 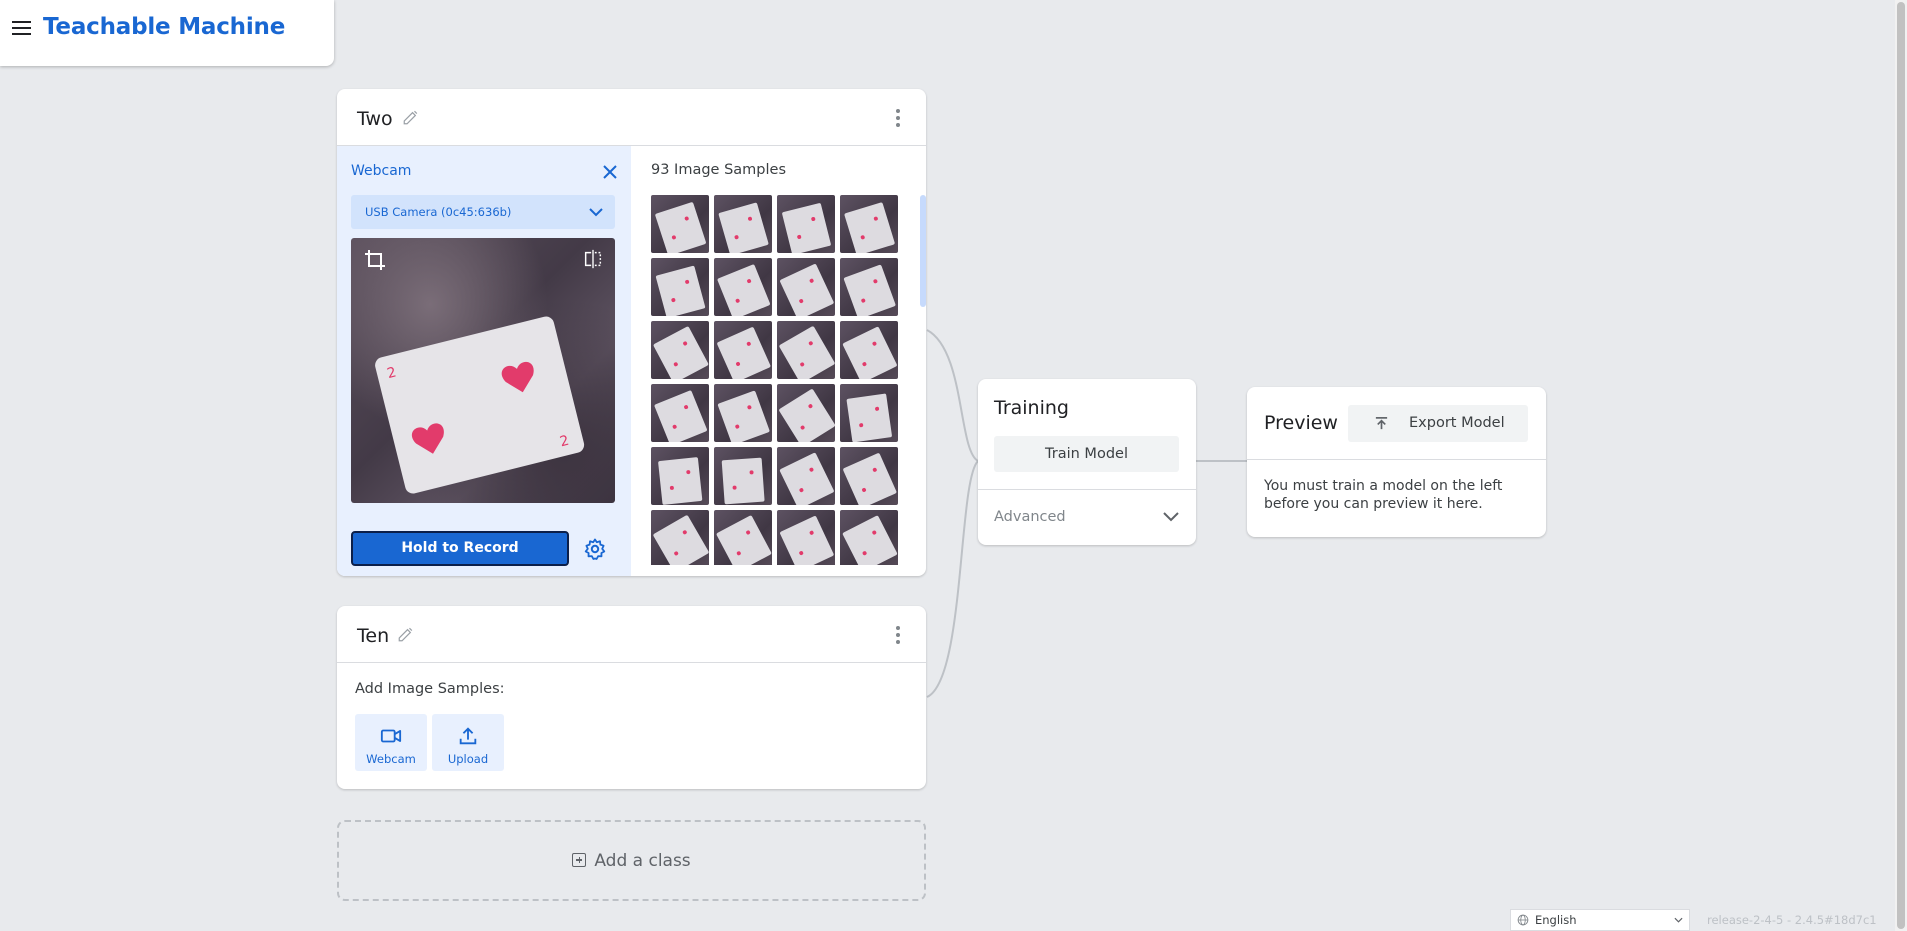 I want to click on app-title: Teachable Machine, so click(x=164, y=27).